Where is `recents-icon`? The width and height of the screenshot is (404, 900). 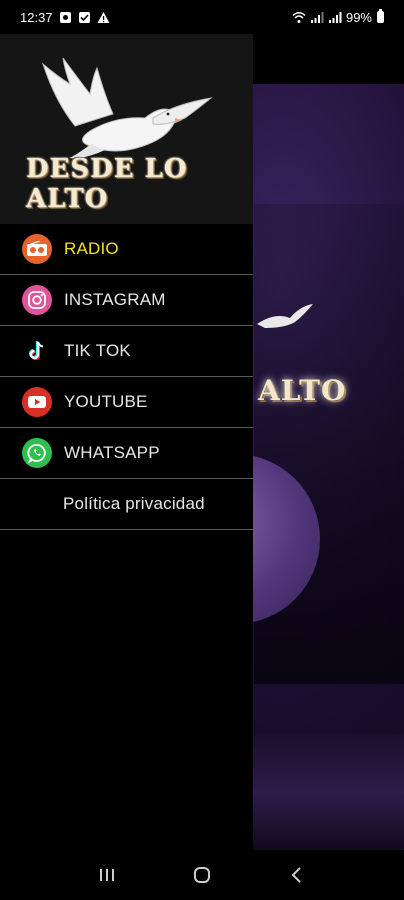 recents-icon is located at coordinates (107, 875).